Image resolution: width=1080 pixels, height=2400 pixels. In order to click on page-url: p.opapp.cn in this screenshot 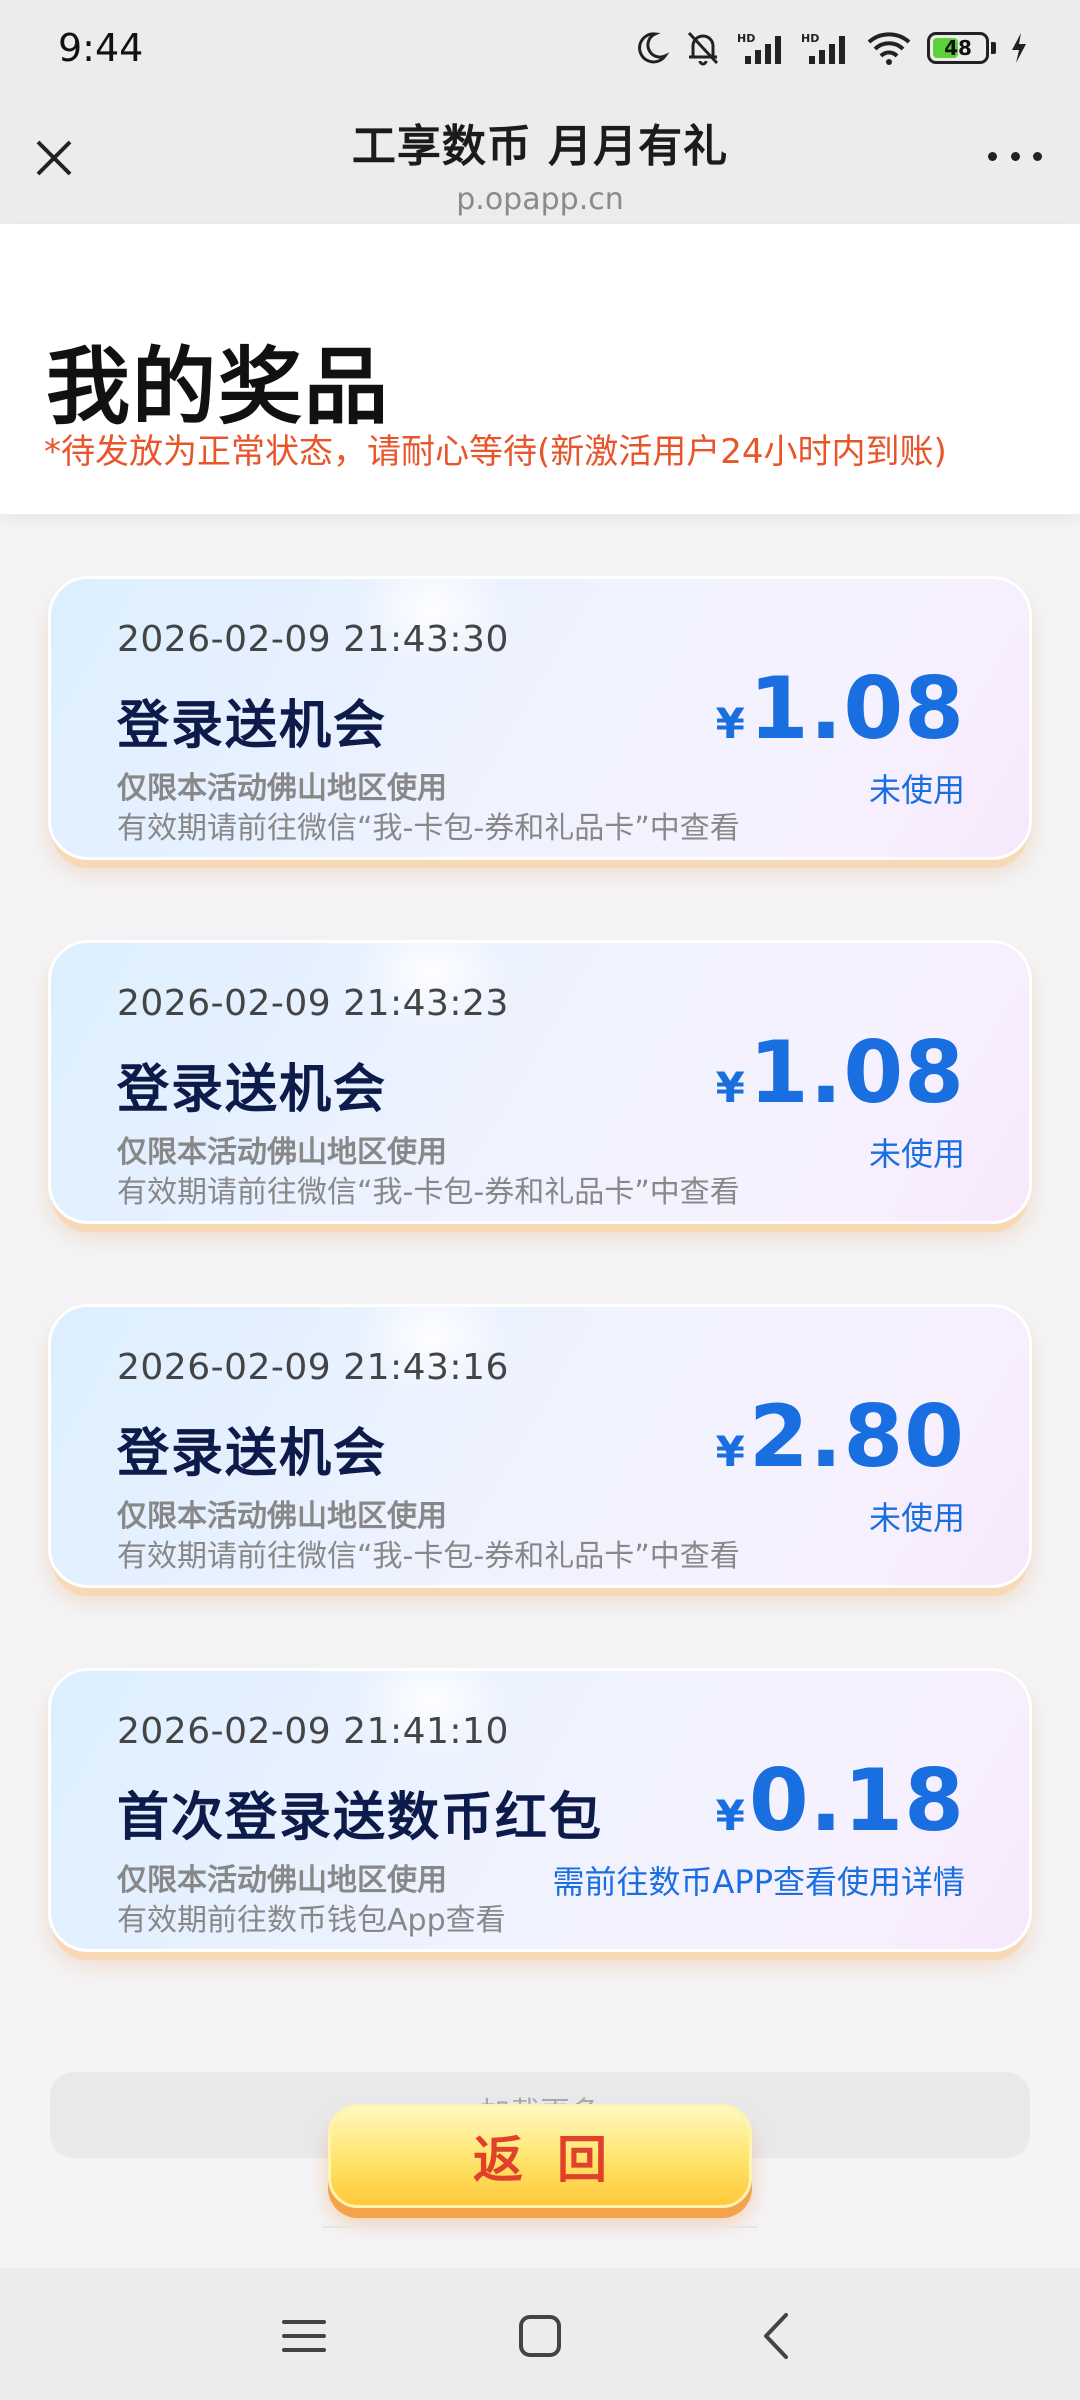, I will do `click(540, 199)`.